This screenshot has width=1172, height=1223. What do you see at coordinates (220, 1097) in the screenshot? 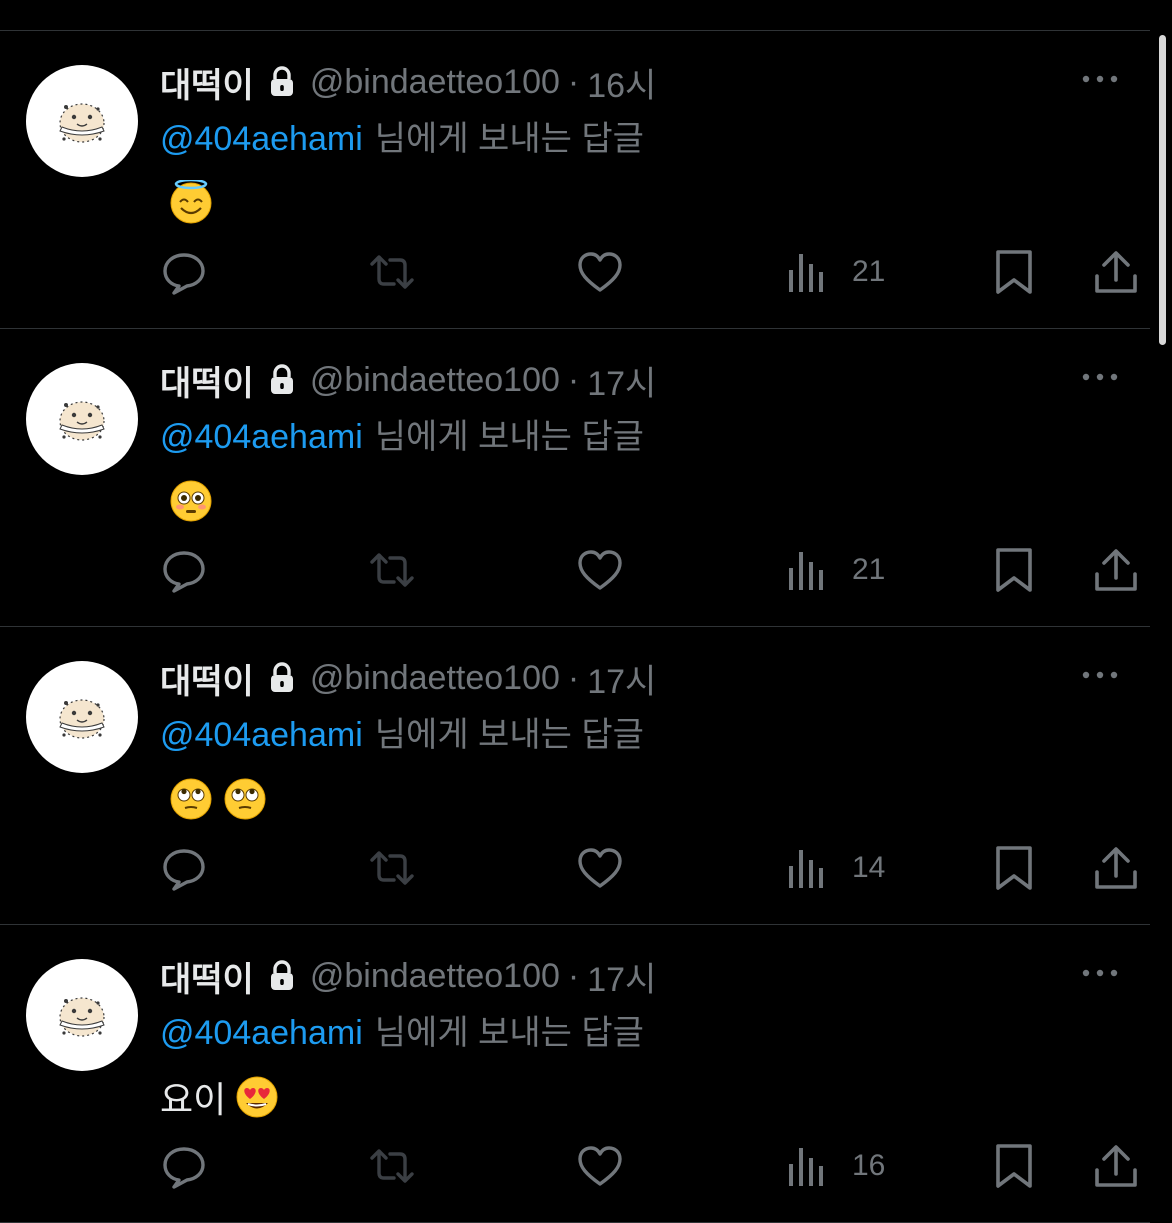
I see `tweet-content: 요이` at bounding box center [220, 1097].